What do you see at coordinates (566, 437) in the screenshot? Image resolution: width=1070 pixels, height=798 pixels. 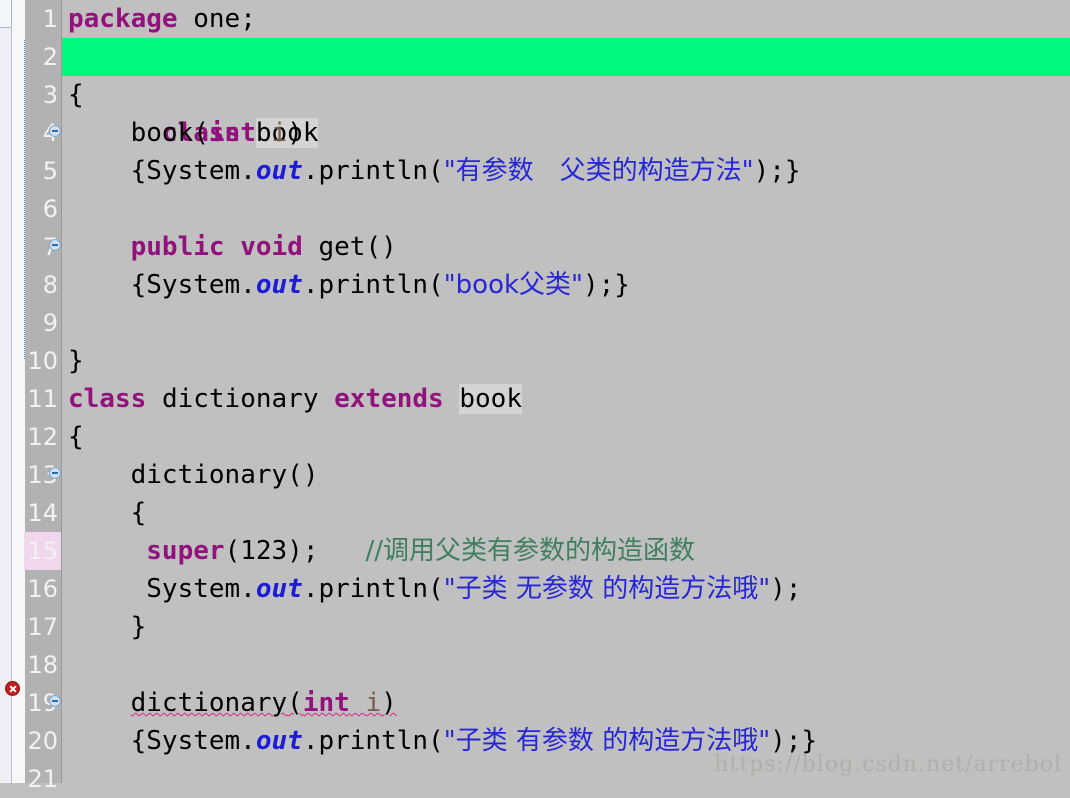 I see `code-line-12: {` at bounding box center [566, 437].